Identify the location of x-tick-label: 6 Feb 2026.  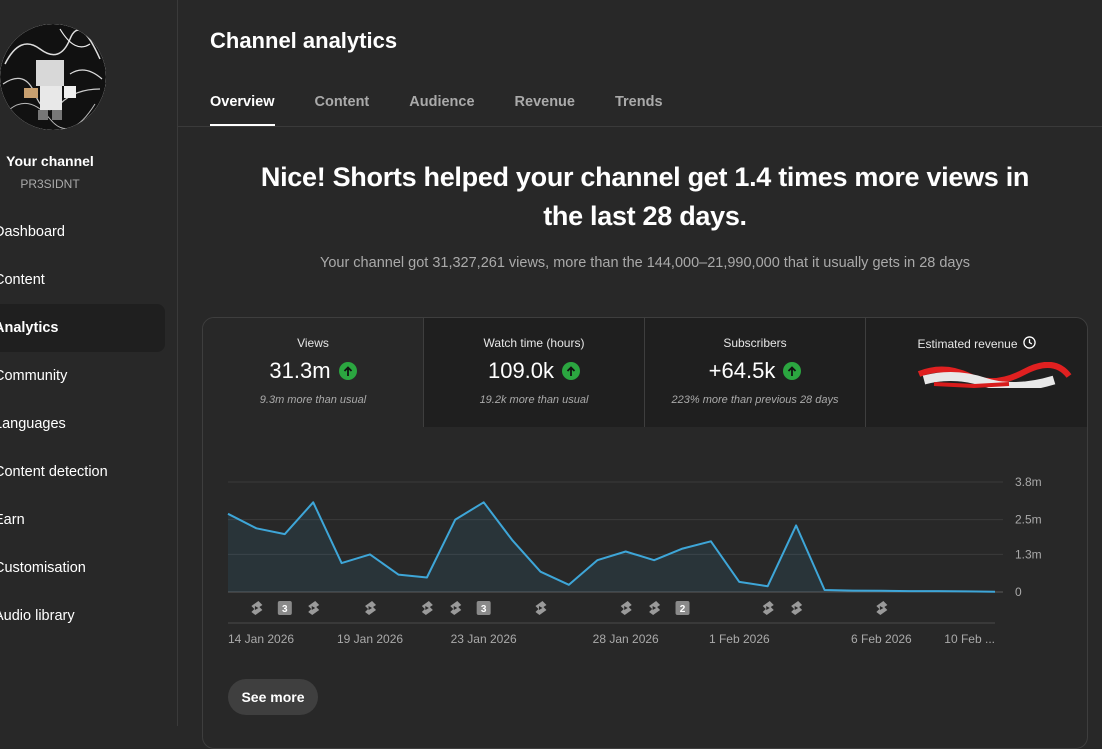
(881, 639).